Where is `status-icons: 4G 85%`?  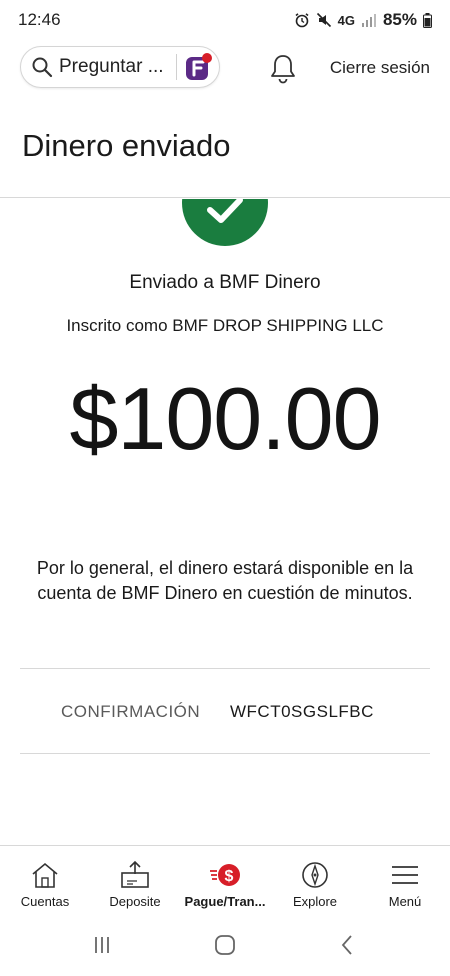
status-icons: 4G 85% is located at coordinates (363, 20).